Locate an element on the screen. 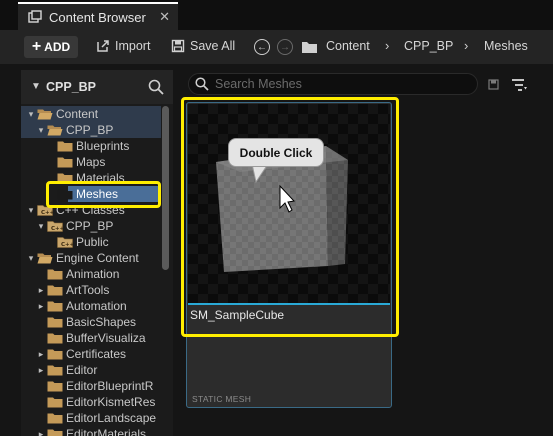  tree-item-cpp-bp: ▾ CPP_BP is located at coordinates (92, 130).